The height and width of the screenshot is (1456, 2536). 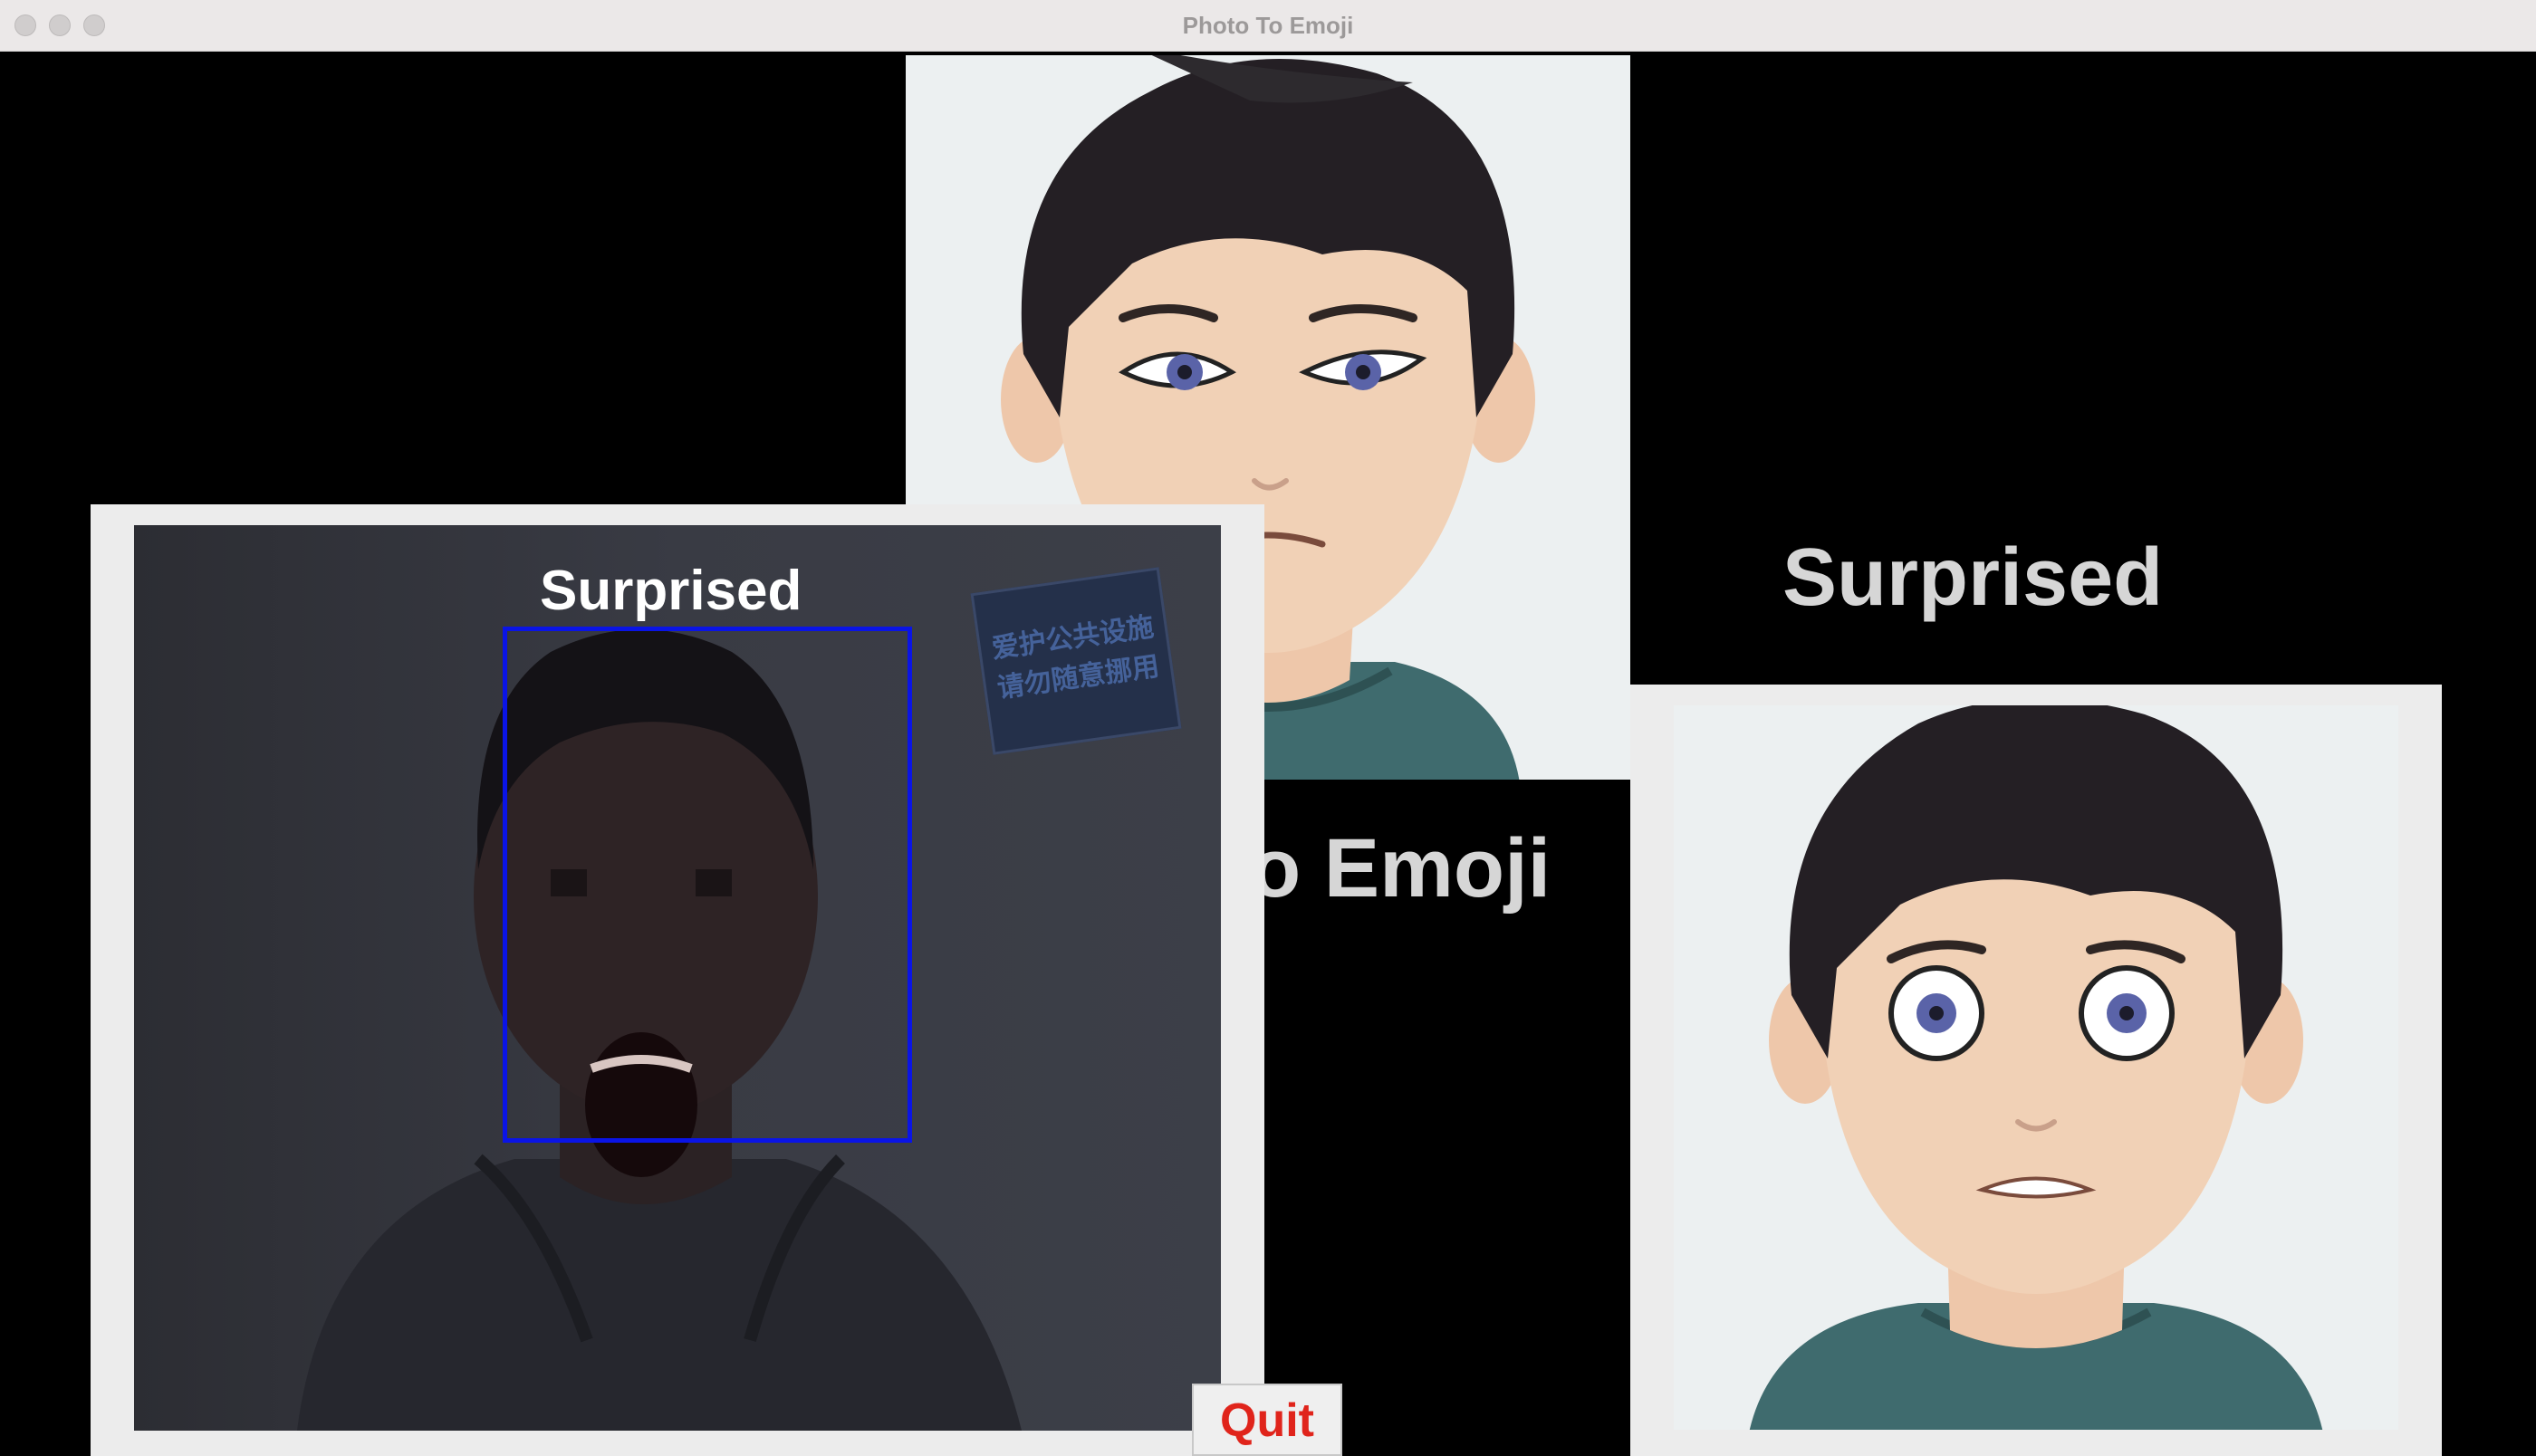 I want to click on wall-sign: 爱护公共设施 请勿随意挪用, so click(x=1076, y=661).